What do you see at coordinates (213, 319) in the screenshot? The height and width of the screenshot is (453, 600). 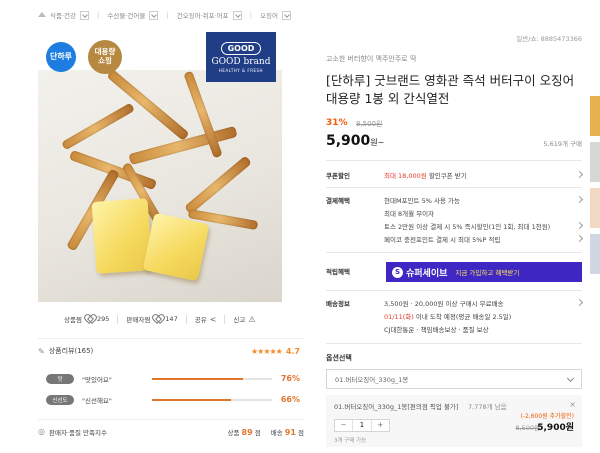 I see `share-icon: <` at bounding box center [213, 319].